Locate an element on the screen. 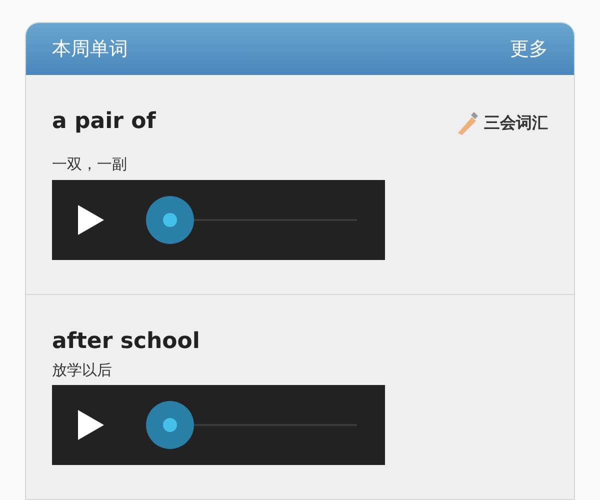 Image resolution: width=600 pixels, height=500 pixels. word-tag: 三会词汇 is located at coordinates (516, 123).